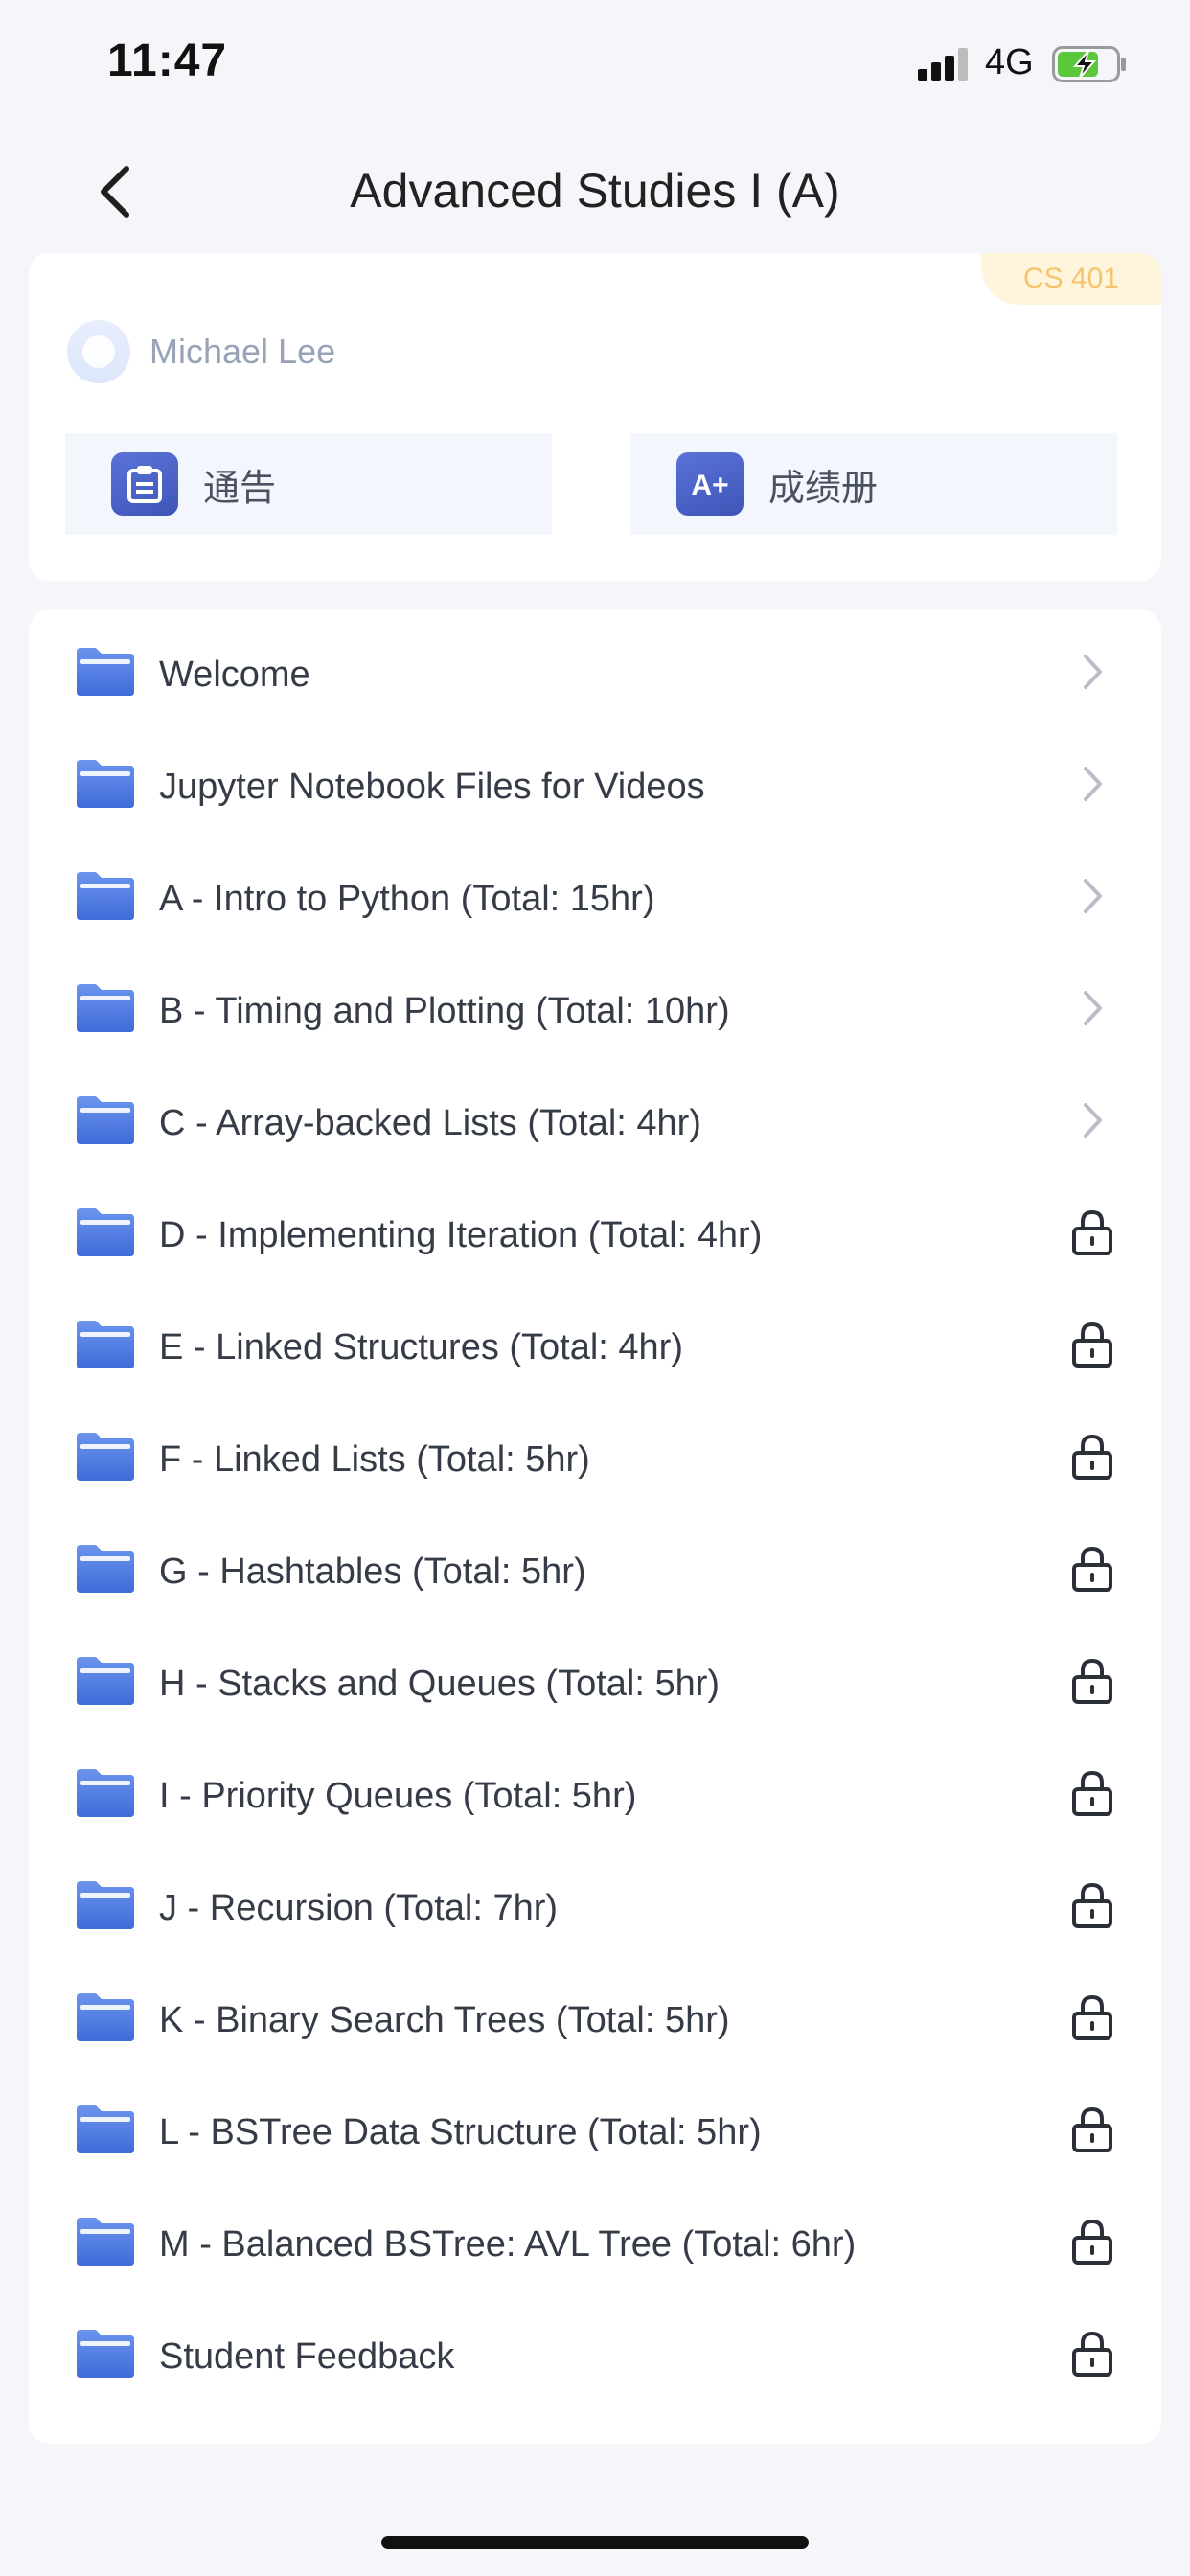  I want to click on module-item: Jupyter Notebook Files for Videos, so click(595, 787).